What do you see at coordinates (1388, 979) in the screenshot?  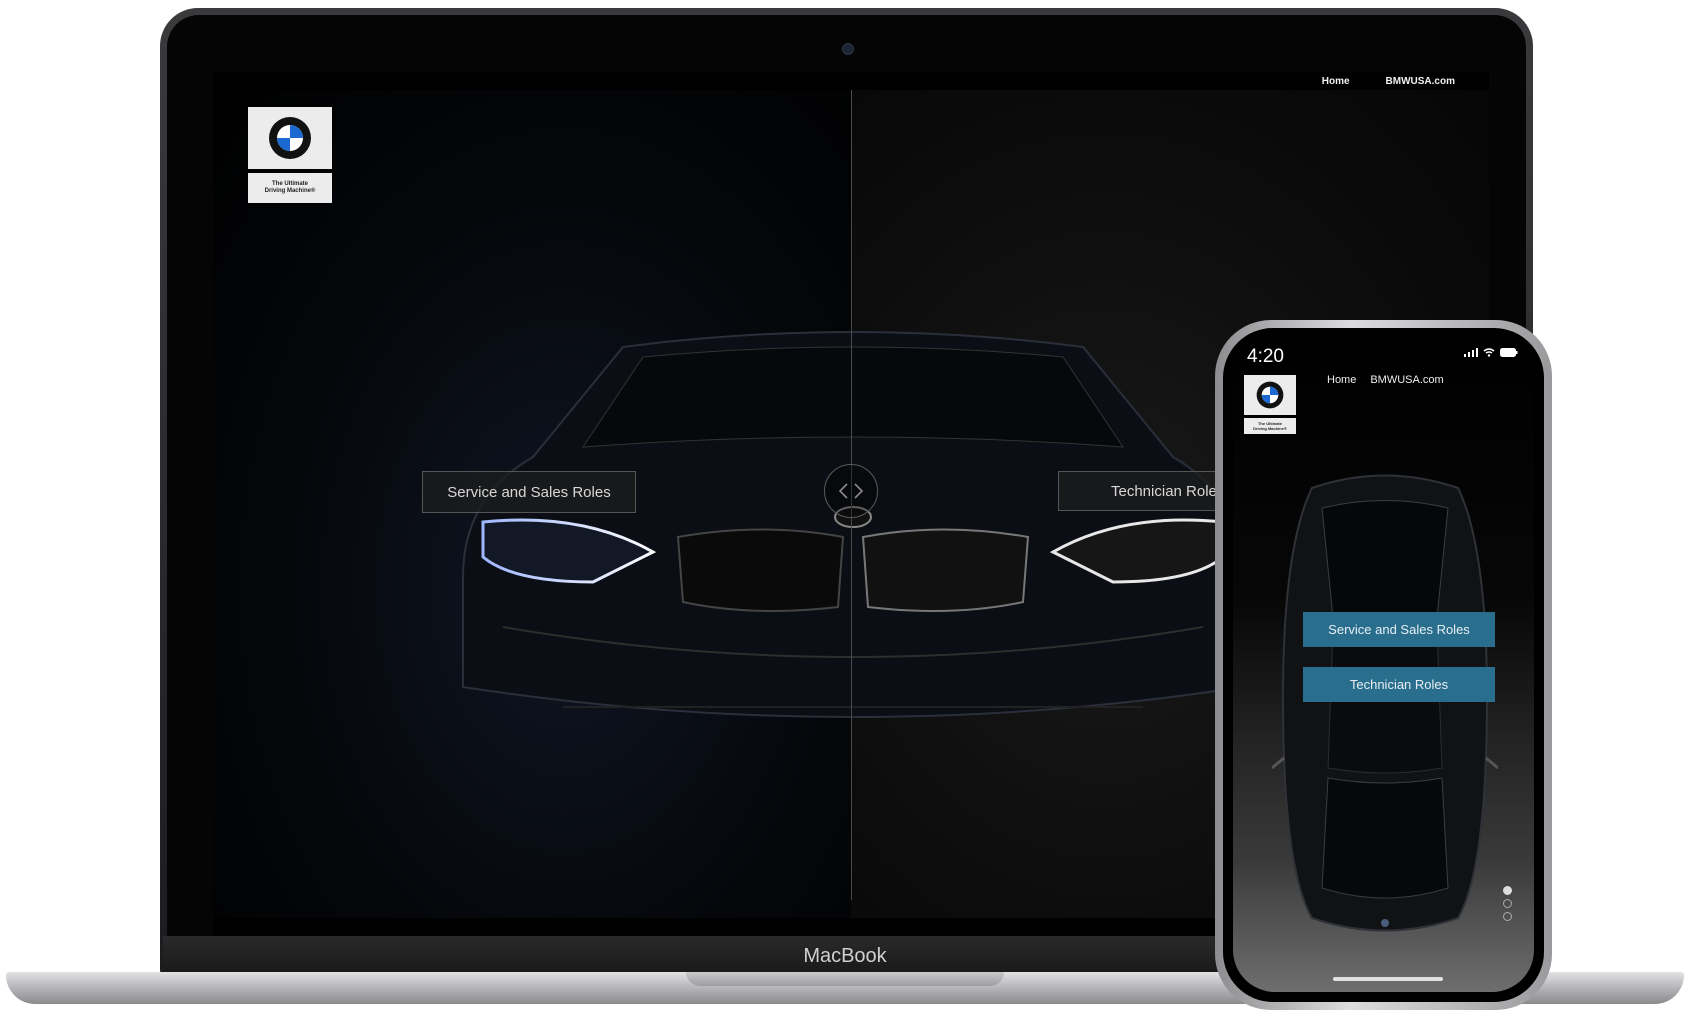 I see `home-indicator` at bounding box center [1388, 979].